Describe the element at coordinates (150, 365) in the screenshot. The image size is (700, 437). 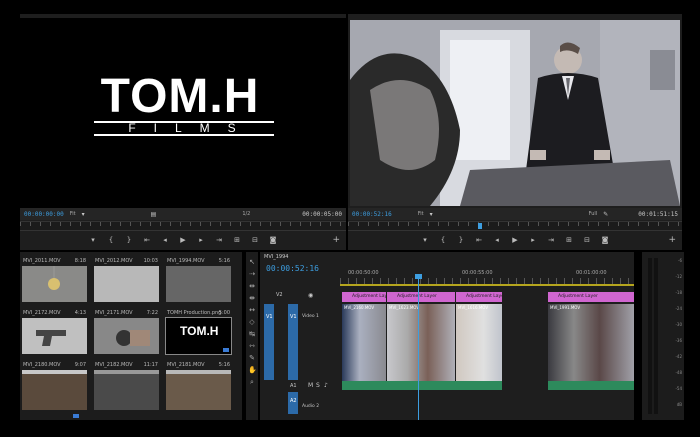
I see `item-duration: 11:17` at that location.